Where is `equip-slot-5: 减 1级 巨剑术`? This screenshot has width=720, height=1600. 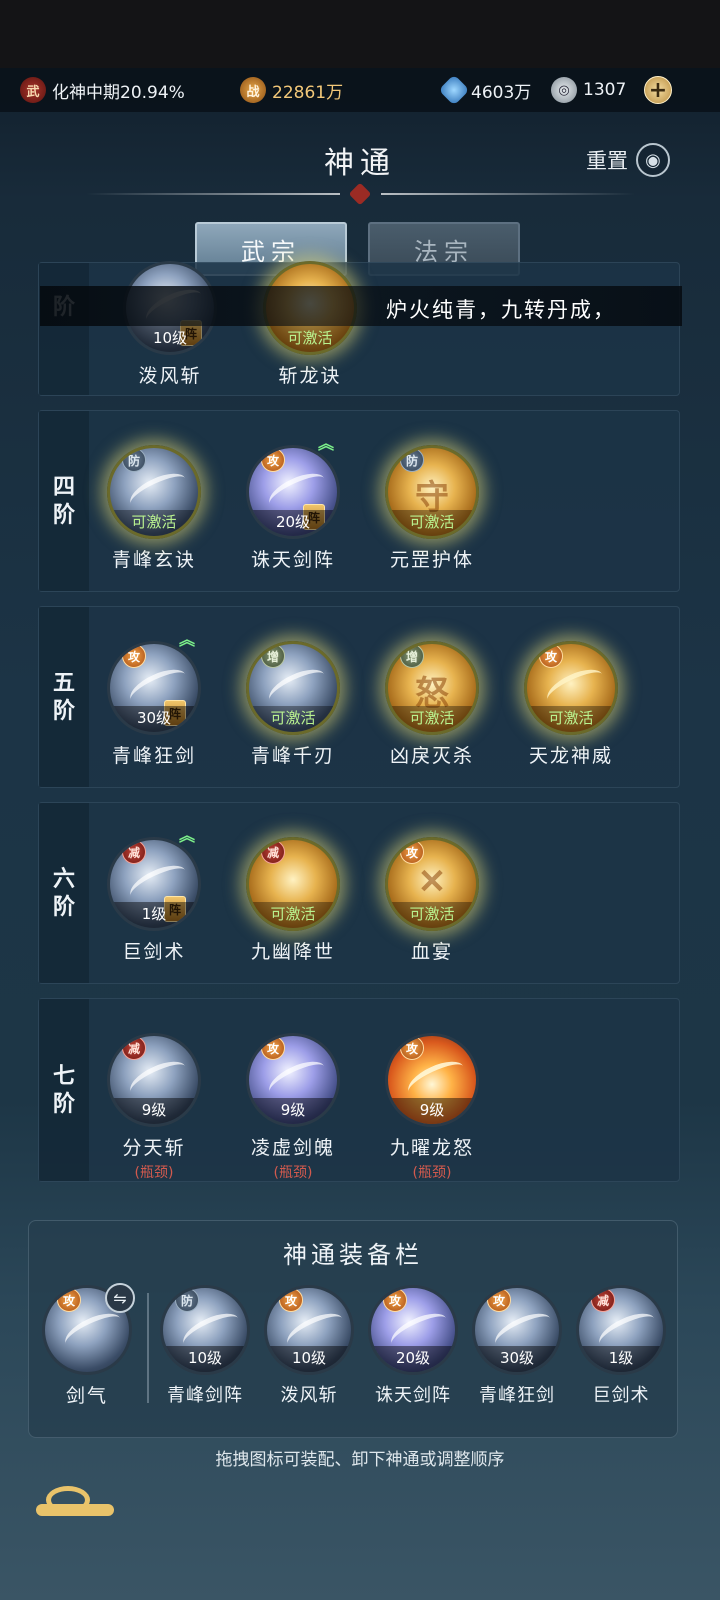
equip-slot-5: 减 1级 巨剑术 is located at coordinates (621, 1346).